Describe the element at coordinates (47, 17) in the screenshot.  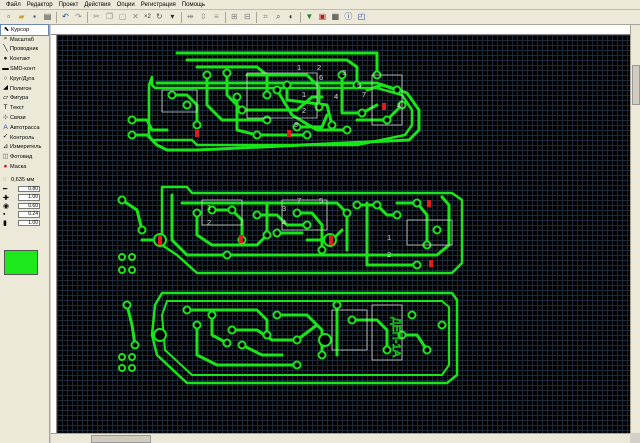
I see `print-icon: ▤` at that location.